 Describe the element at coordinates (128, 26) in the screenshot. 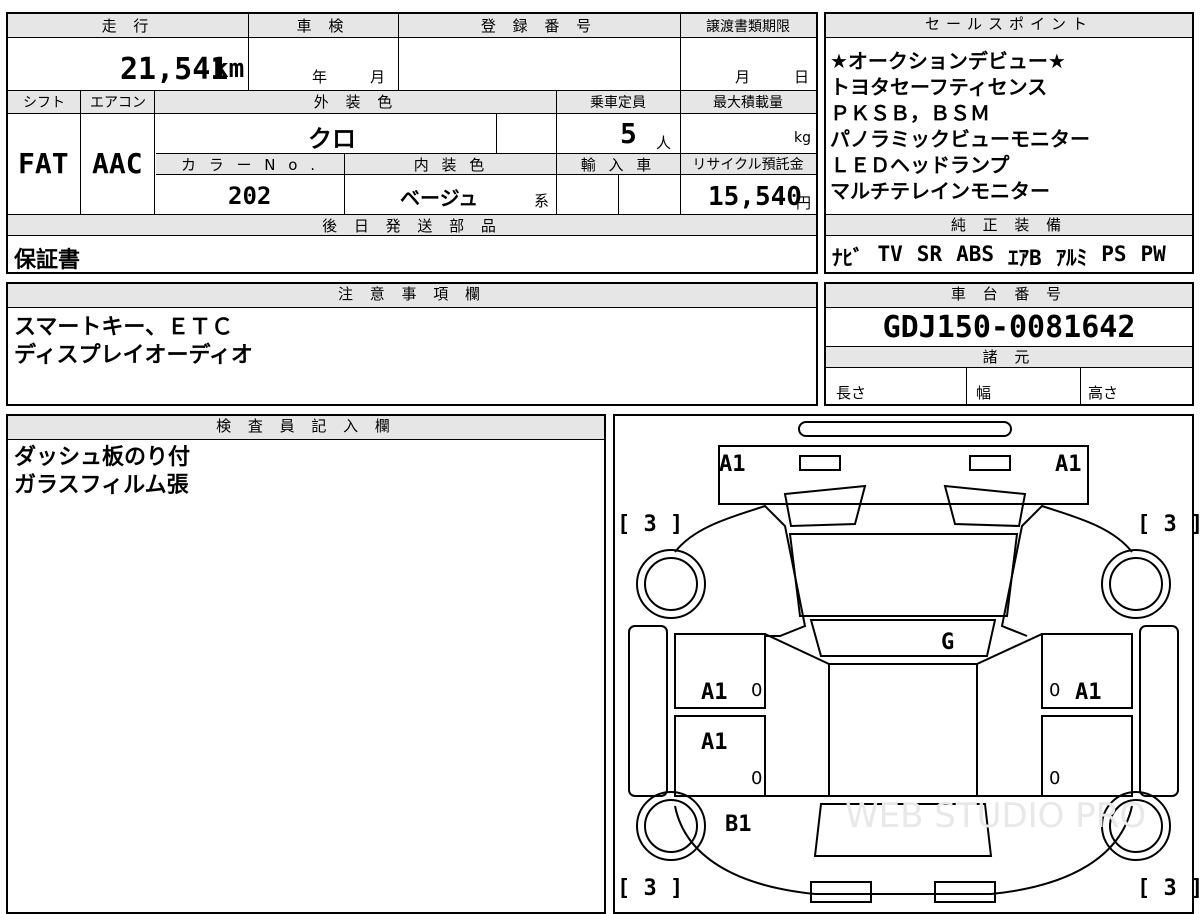

I see `mileage-label: 走 行` at that location.